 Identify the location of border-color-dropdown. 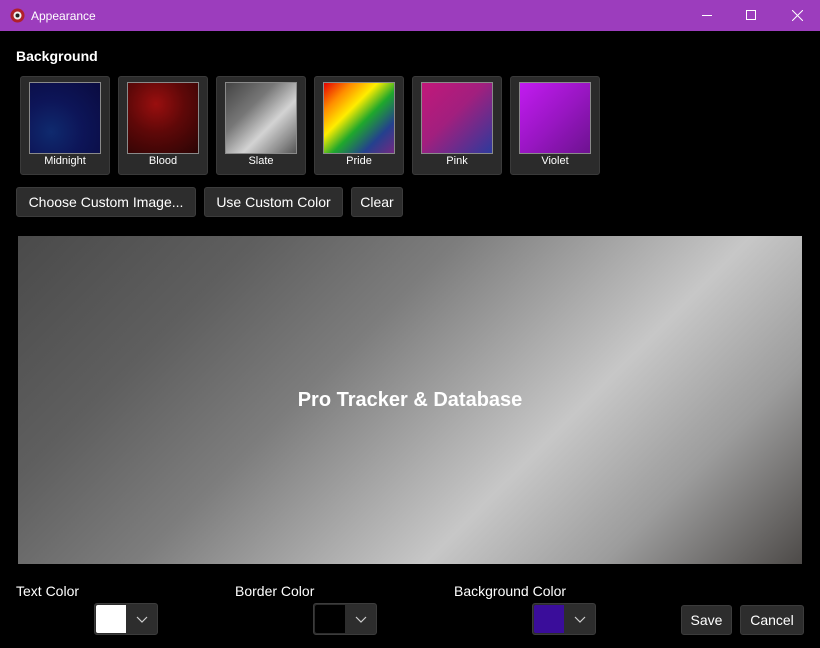
(361, 619).